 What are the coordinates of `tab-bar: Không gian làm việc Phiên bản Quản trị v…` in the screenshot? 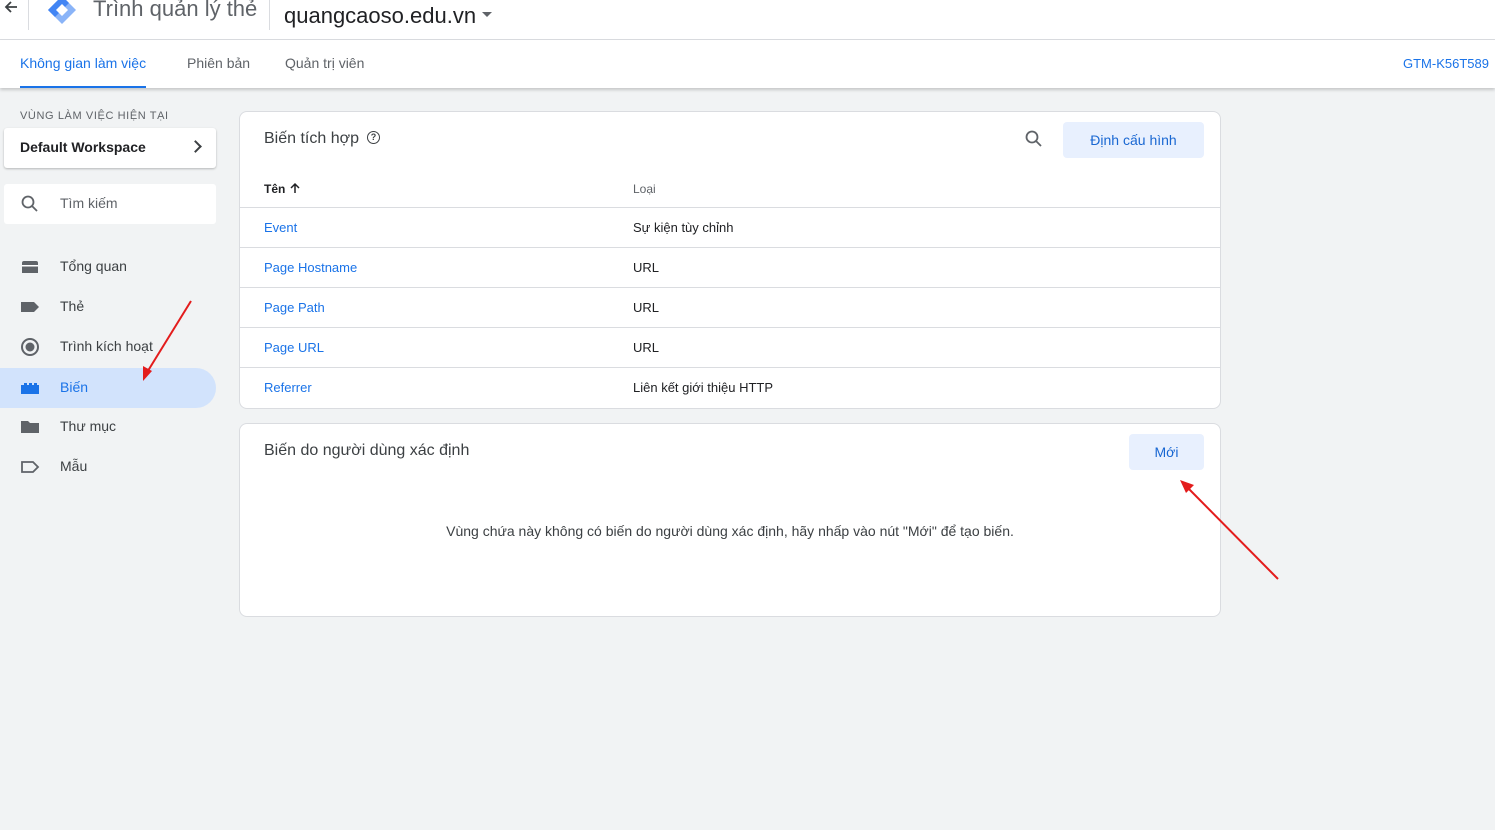 It's located at (747, 64).